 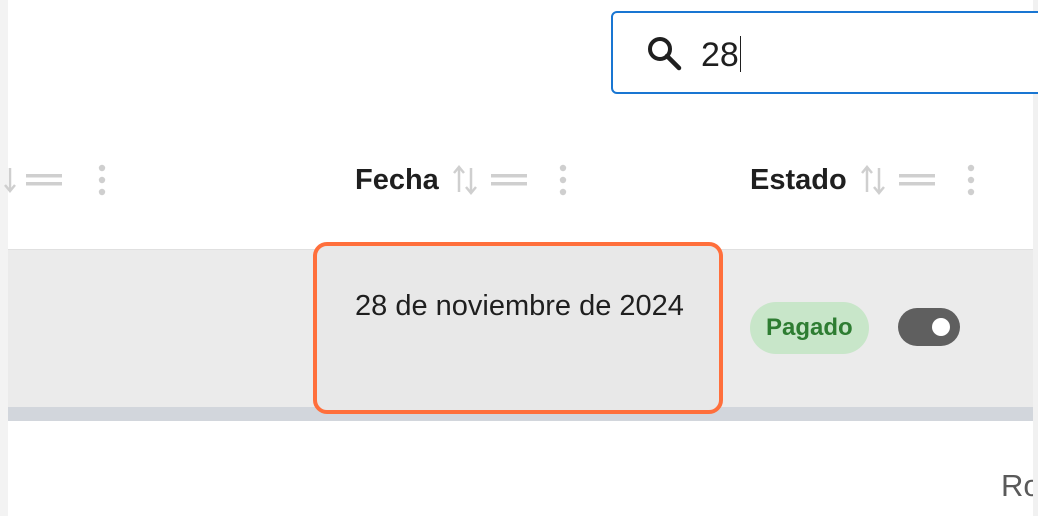 I want to click on search-value: 28, so click(x=721, y=55).